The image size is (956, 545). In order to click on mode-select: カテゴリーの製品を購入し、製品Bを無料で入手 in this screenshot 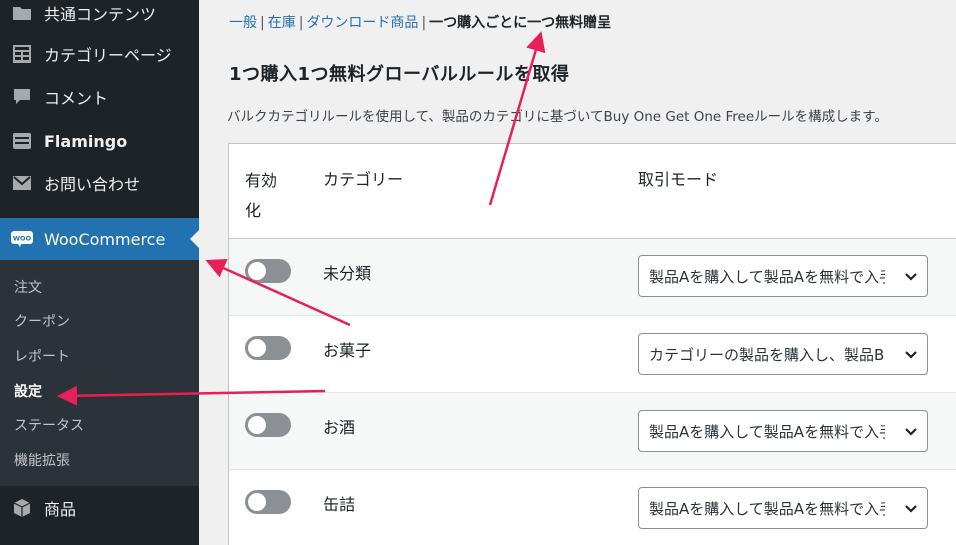, I will do `click(783, 354)`.